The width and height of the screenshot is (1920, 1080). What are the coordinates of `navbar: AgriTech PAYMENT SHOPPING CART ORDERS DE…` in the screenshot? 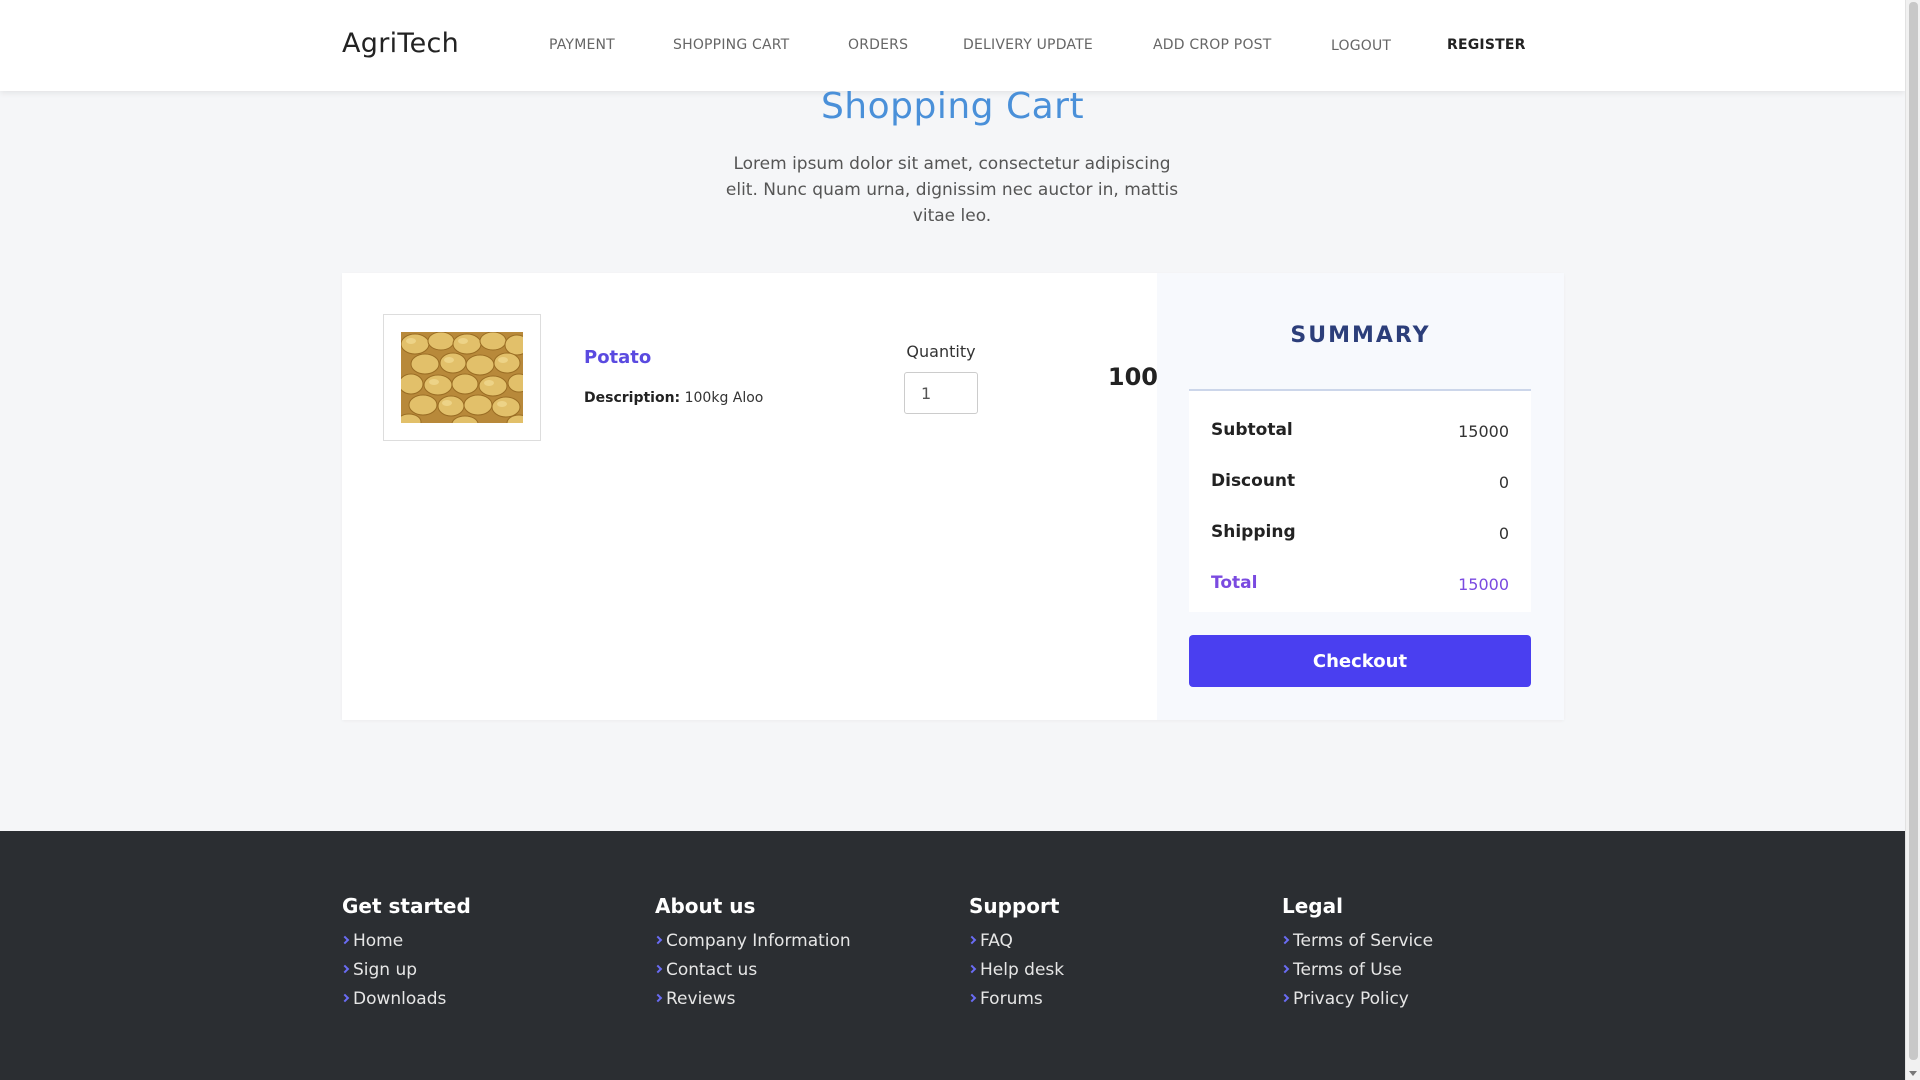 It's located at (952, 45).